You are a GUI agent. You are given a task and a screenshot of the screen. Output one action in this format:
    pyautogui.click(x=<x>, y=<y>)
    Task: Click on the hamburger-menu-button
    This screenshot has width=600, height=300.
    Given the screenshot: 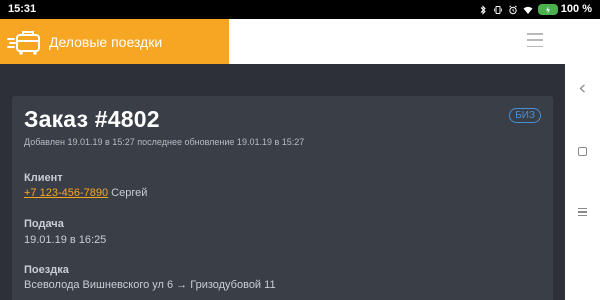 What is the action you would take?
    pyautogui.click(x=535, y=40)
    